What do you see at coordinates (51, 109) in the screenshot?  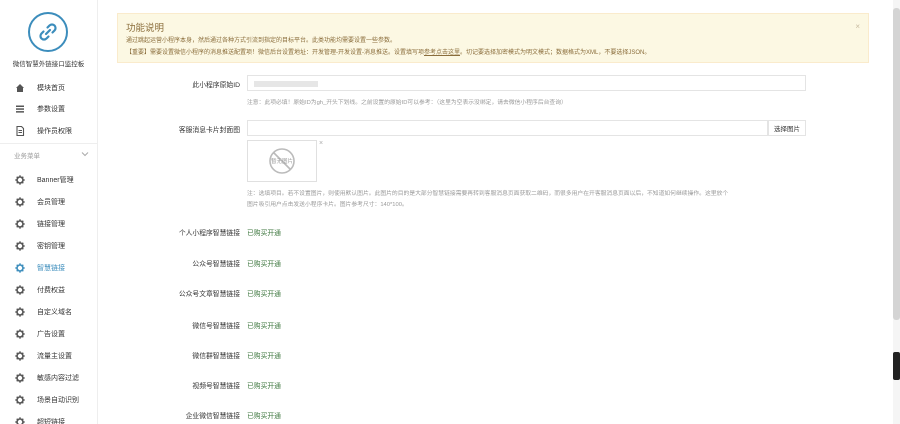 I see `sidebar-item-label: 参数设置` at bounding box center [51, 109].